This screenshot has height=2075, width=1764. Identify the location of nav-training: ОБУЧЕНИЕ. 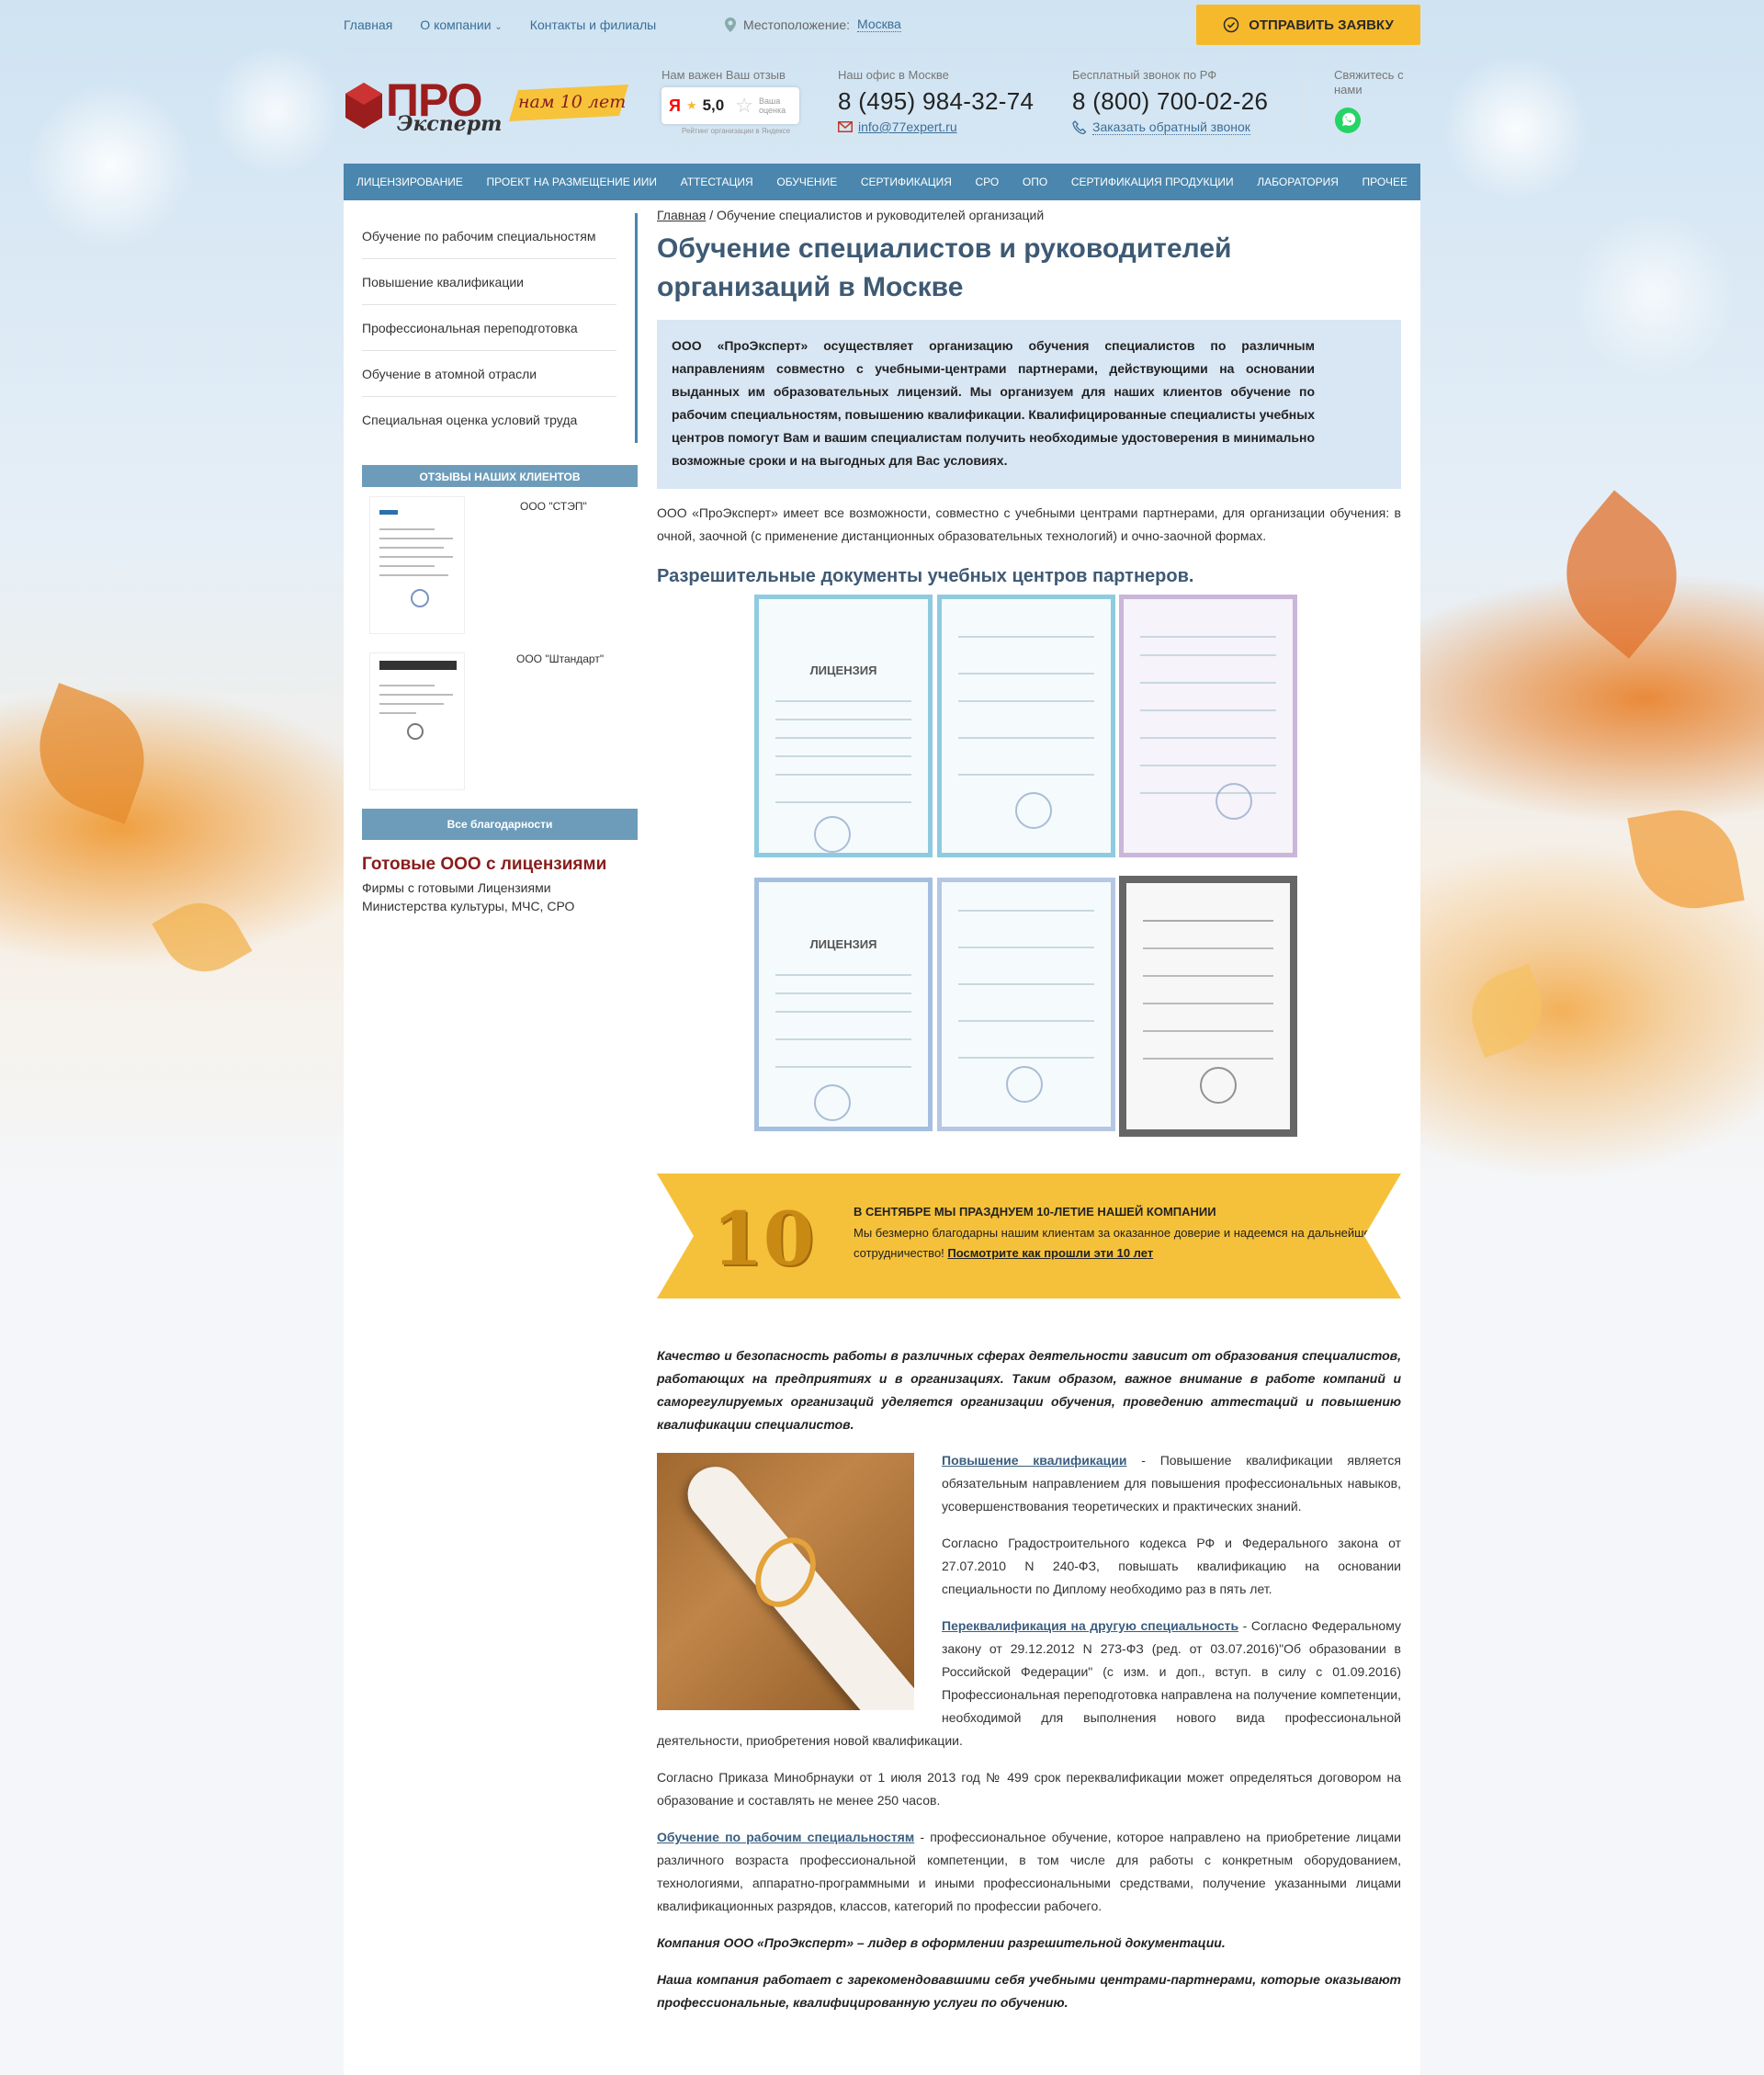
(806, 182).